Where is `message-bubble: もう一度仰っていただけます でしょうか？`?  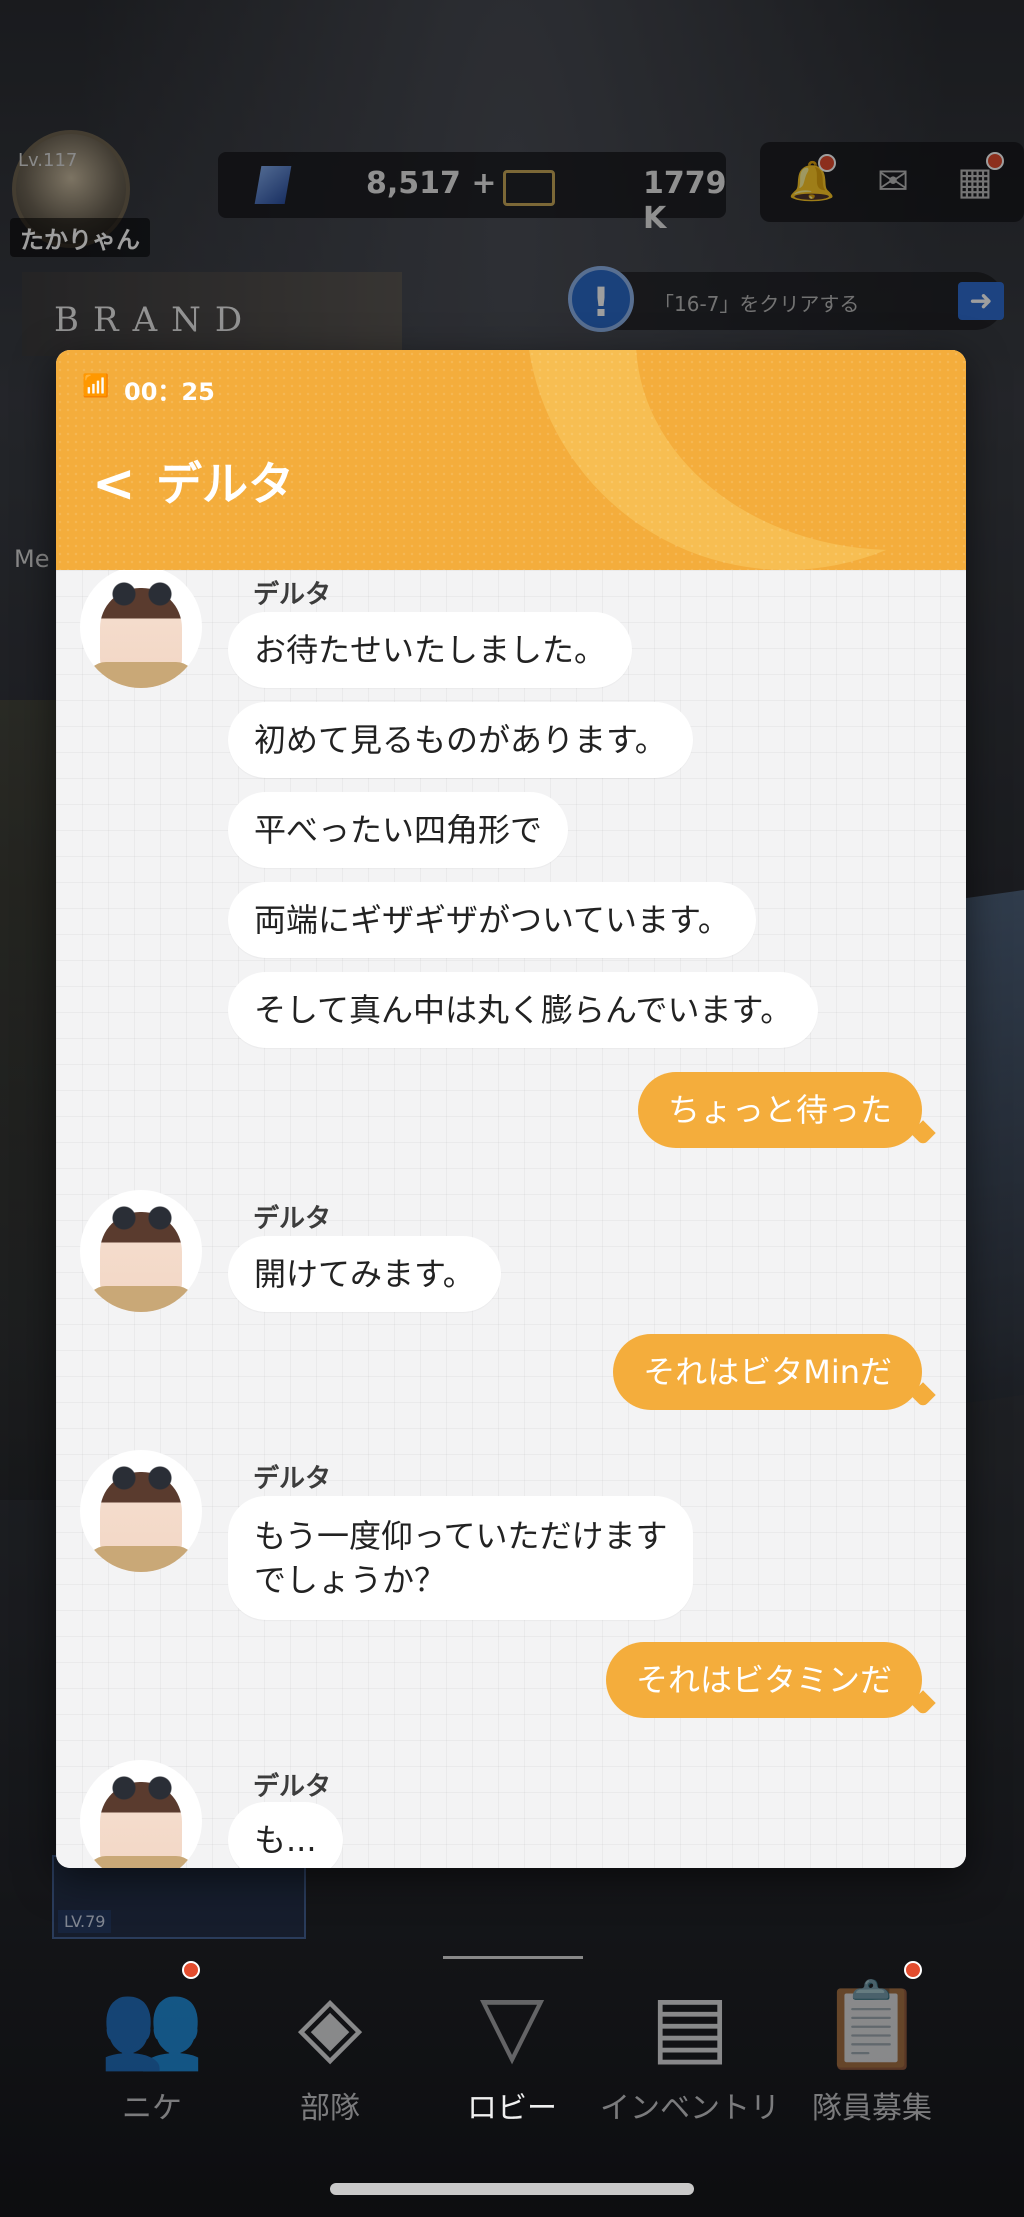 message-bubble: もう一度仰っていただけます でしょうか？ is located at coordinates (461, 1558).